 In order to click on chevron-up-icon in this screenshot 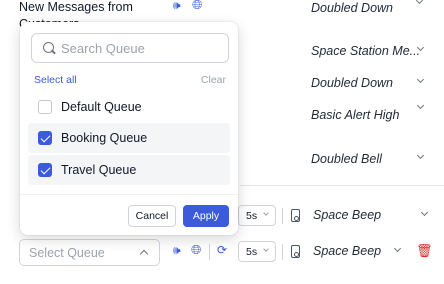, I will do `click(144, 254)`.